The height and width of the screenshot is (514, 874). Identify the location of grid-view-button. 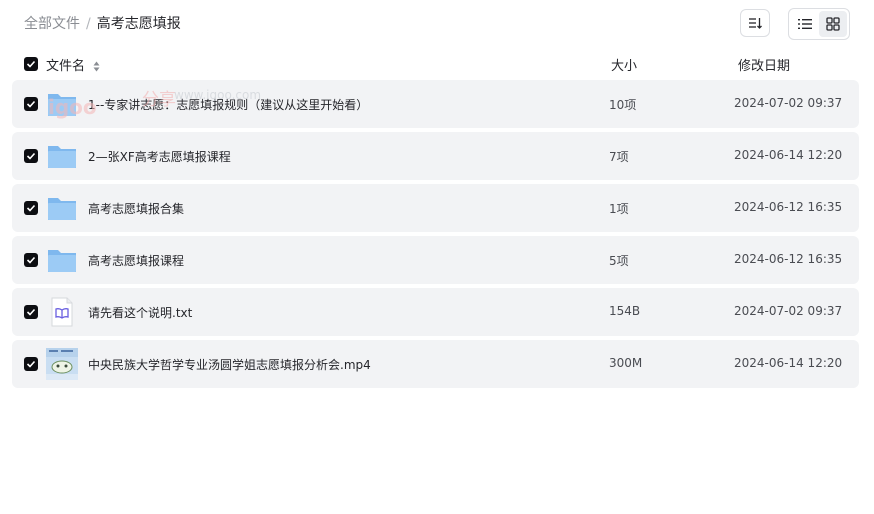
(833, 24).